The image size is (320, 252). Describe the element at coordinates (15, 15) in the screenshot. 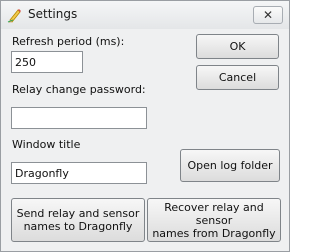

I see `pencil-icon` at that location.